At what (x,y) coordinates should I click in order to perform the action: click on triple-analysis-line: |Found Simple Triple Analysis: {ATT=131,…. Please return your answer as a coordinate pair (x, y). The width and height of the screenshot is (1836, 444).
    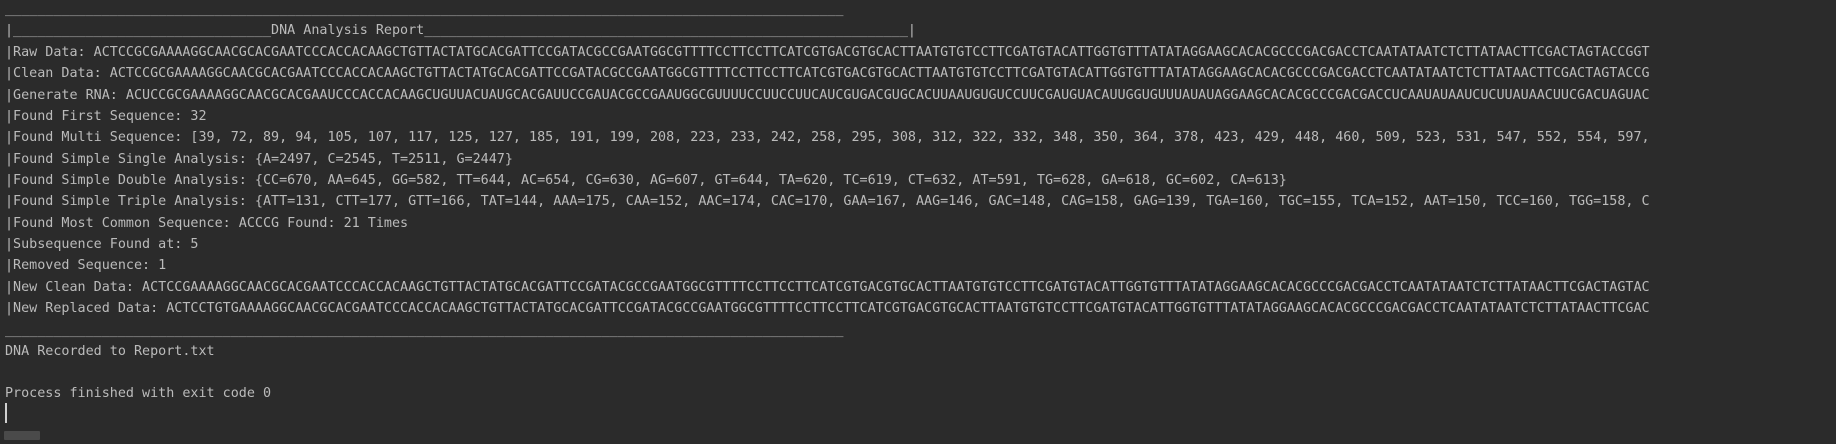
    Looking at the image, I should click on (827, 201).